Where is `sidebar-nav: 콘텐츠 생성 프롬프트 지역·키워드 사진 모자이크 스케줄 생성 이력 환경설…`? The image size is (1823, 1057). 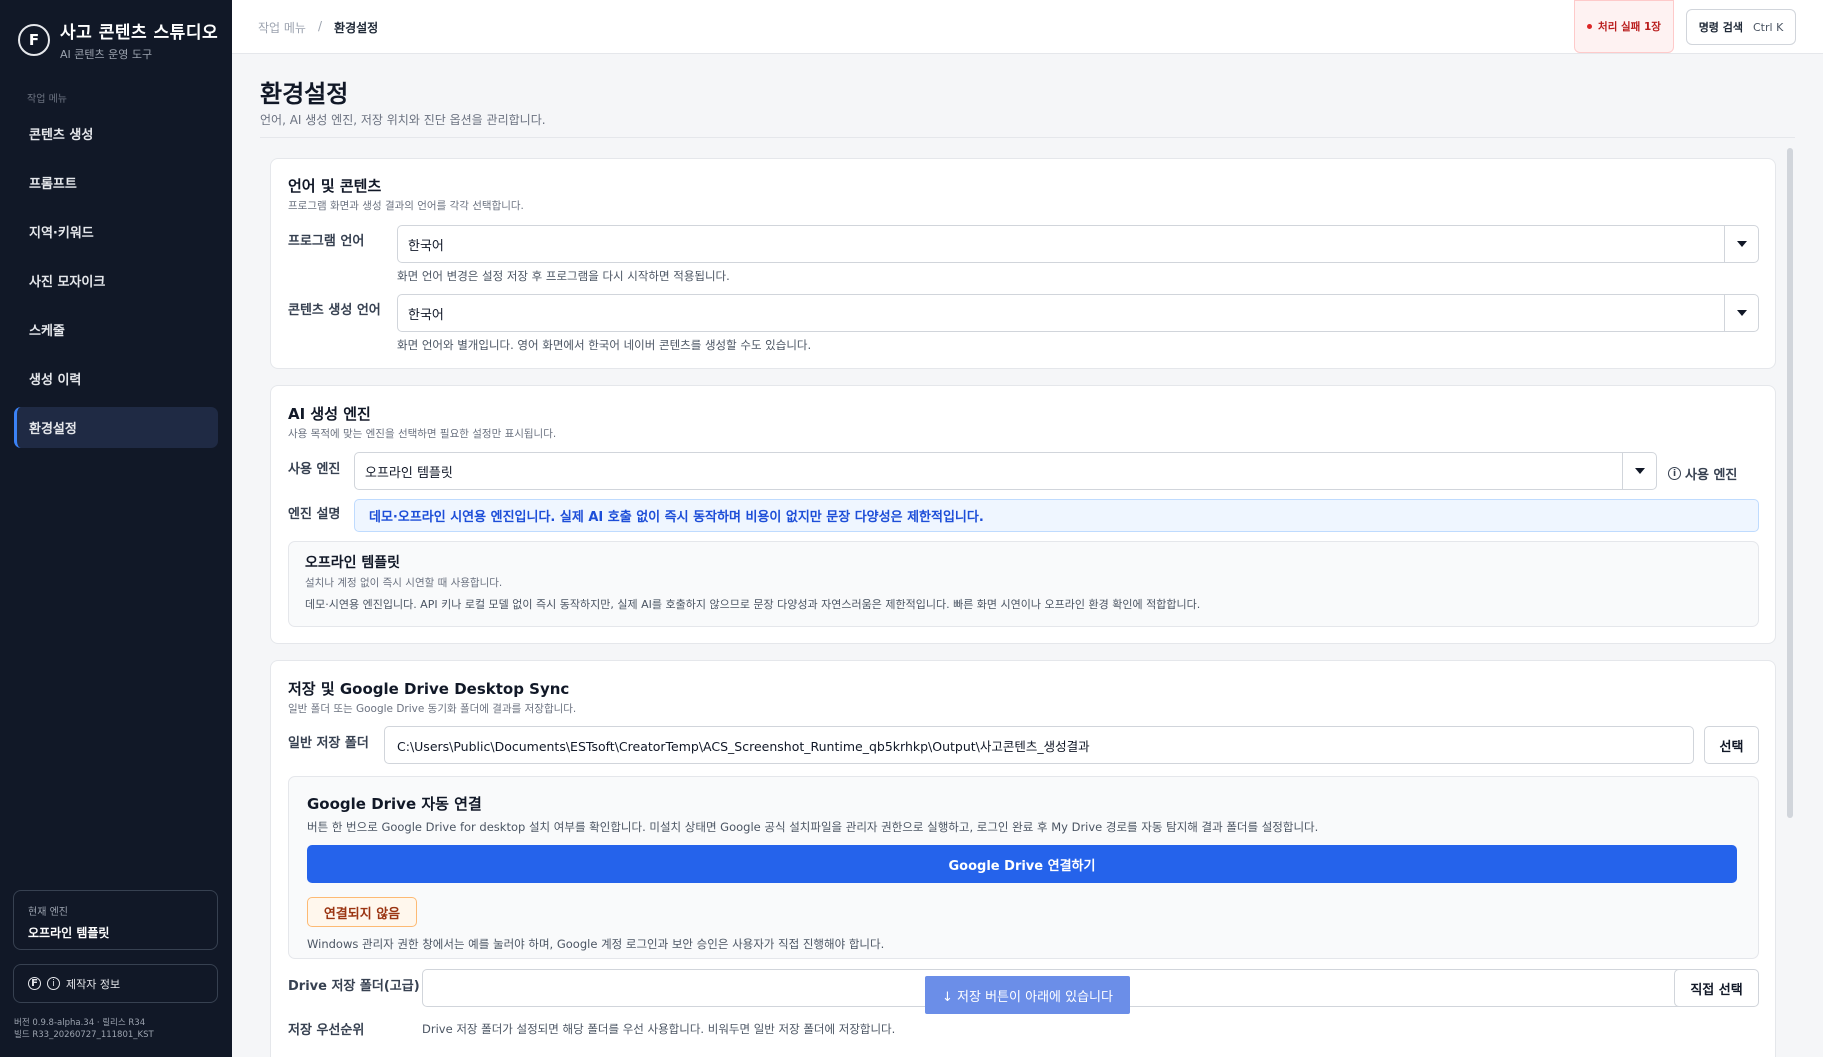
sidebar-nav: 콘텐츠 생성 프롬프트 지역·키워드 사진 모자이크 스케줄 생성 이력 환경설… is located at coordinates (116, 284).